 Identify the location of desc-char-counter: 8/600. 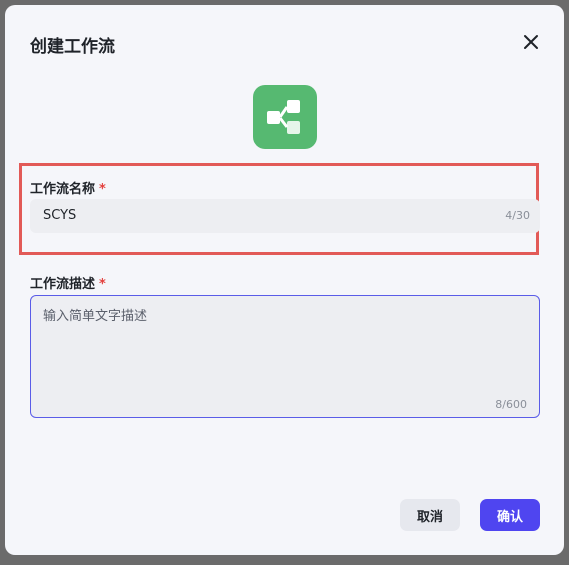
(511, 404).